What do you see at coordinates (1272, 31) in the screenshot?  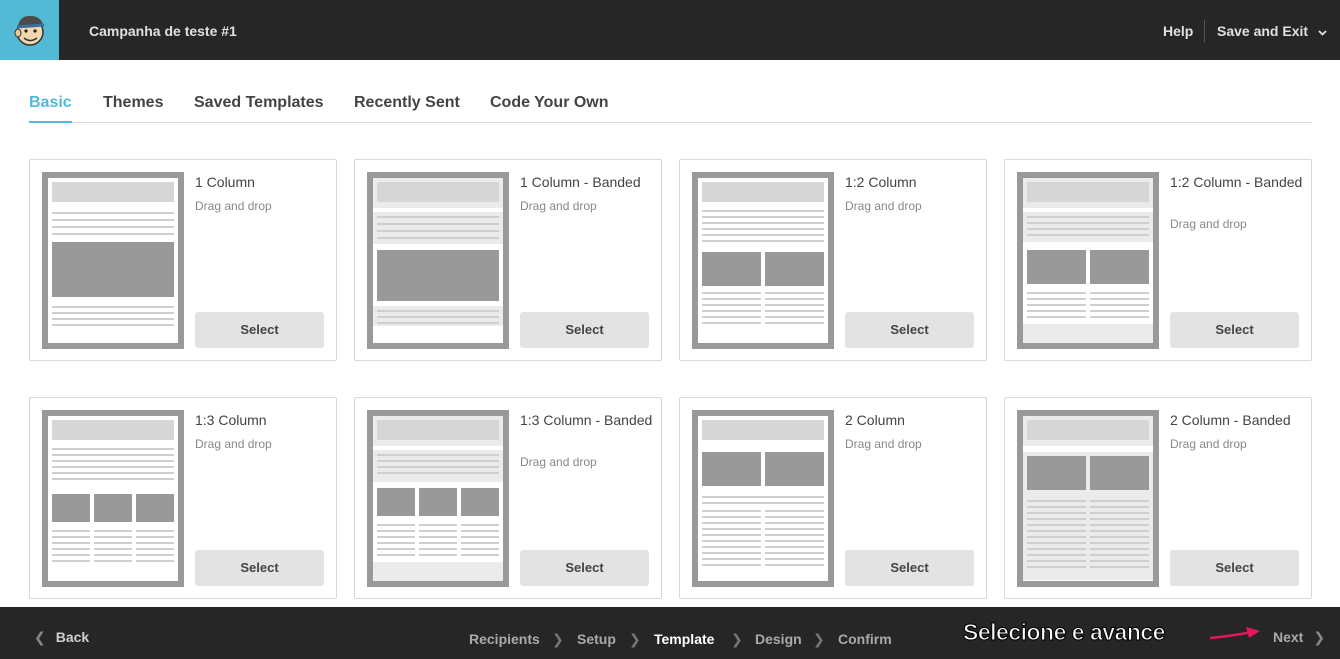 I see `save-and-exit-button: Save and Exit` at bounding box center [1272, 31].